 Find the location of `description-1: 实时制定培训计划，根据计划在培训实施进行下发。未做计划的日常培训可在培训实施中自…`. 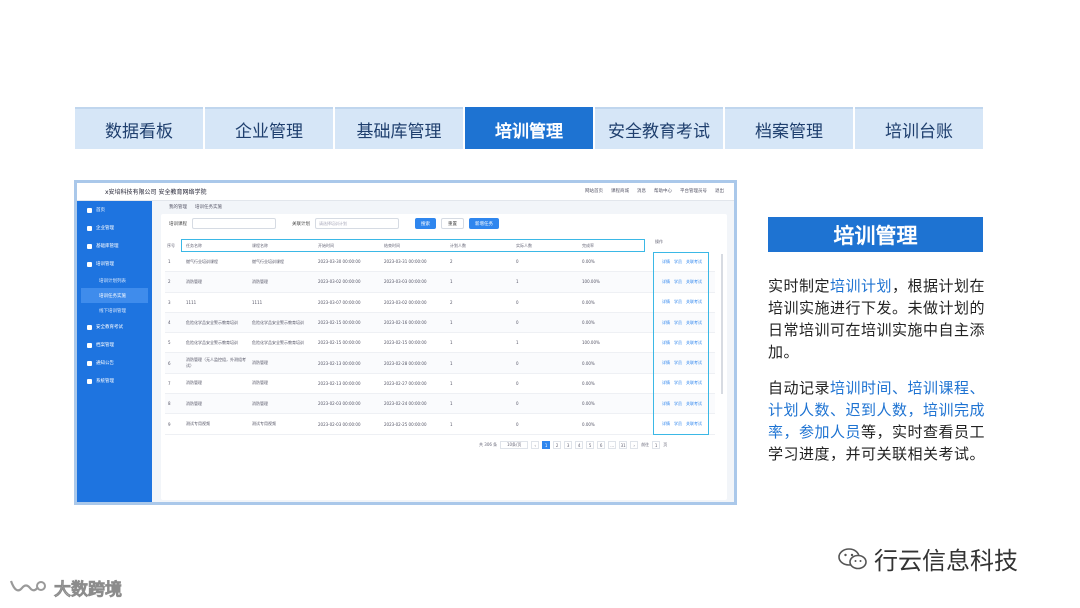

description-1: 实时制定培训计划，根据计划在培训实施进行下发。未做计划的日常培训可在培训实施中自… is located at coordinates (878, 319).